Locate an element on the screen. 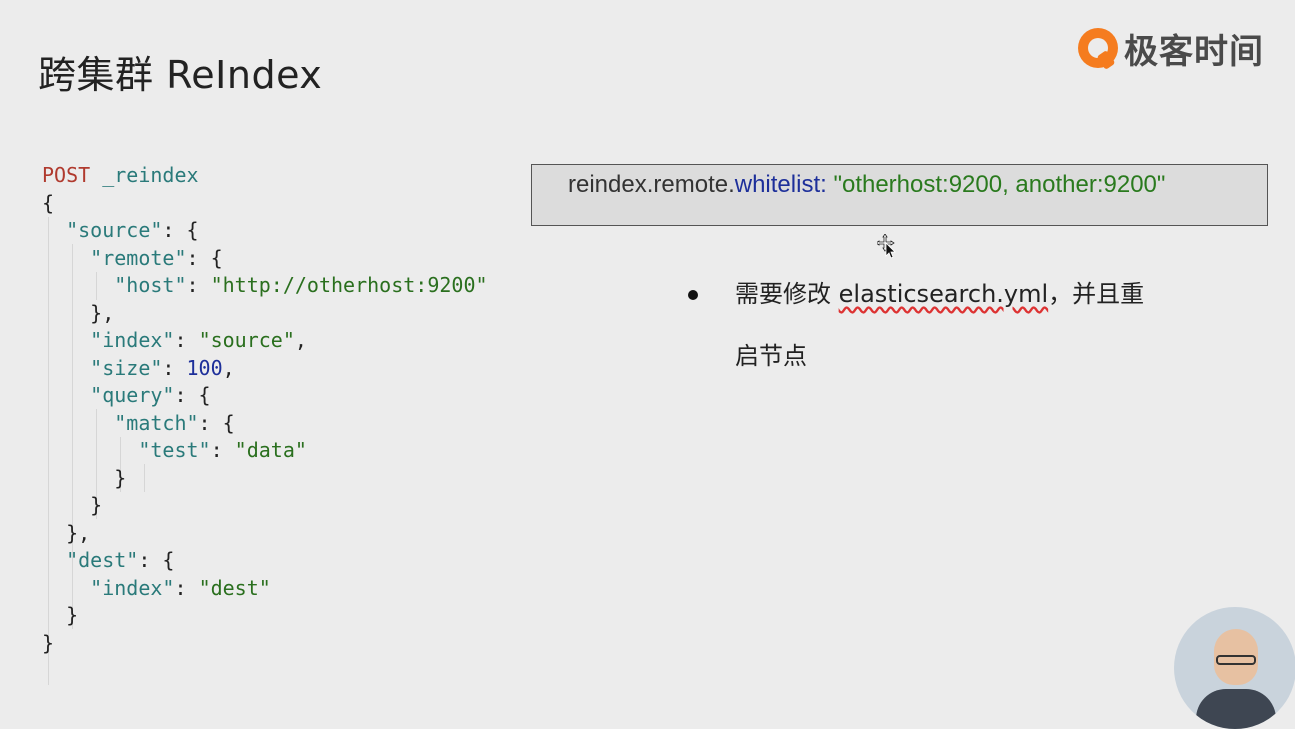  code-line: "host": "http://otherhost:9200" is located at coordinates (301, 285).